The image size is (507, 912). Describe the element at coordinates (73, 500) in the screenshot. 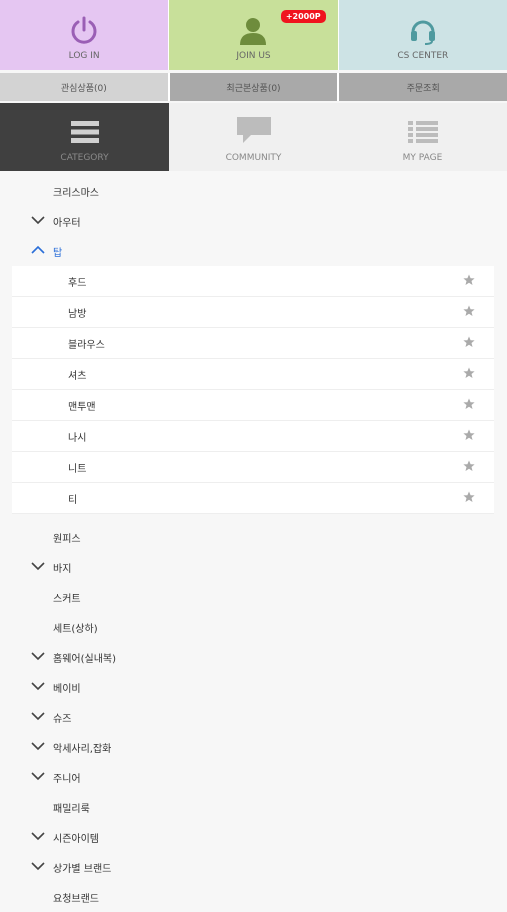

I see `subcategory-label: 티` at that location.